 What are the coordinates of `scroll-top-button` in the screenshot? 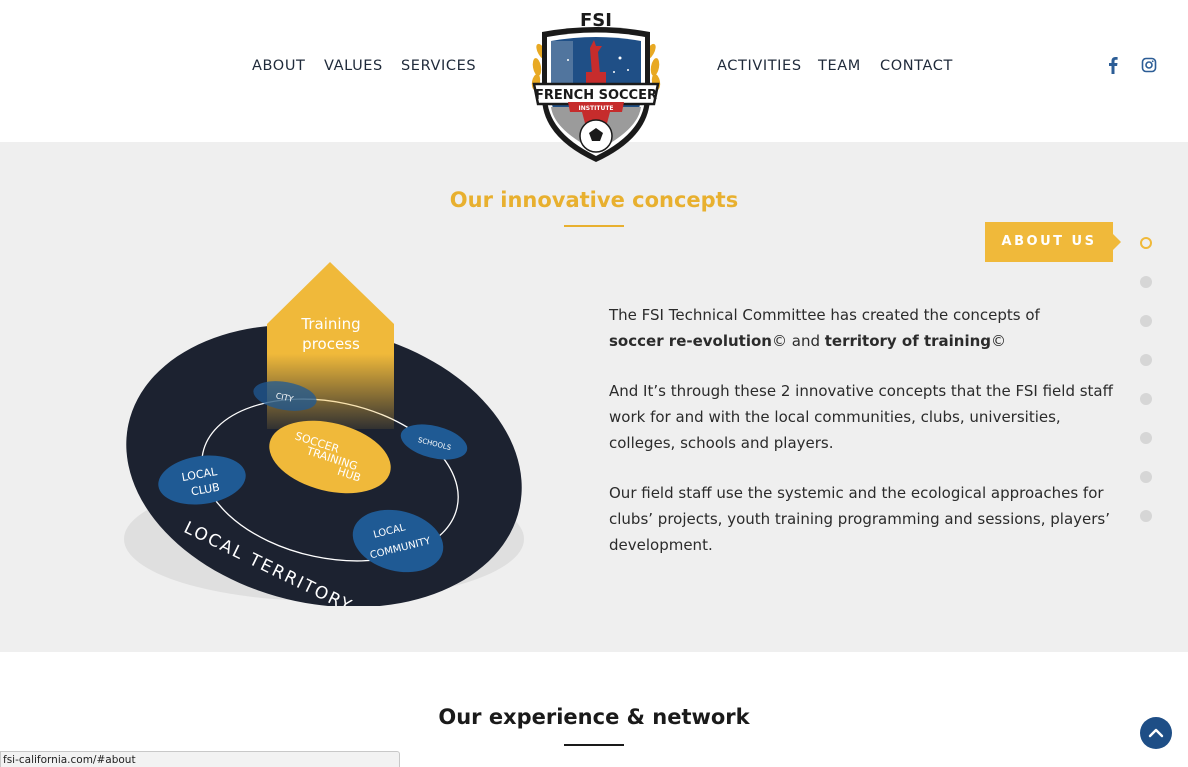 It's located at (1156, 733).